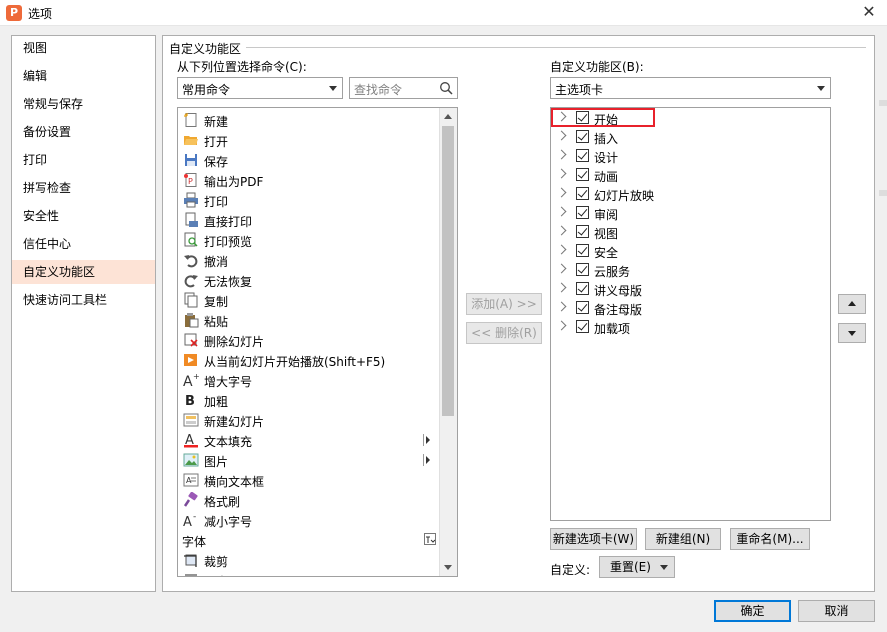 Image resolution: width=887 pixels, height=632 pixels. Describe the element at coordinates (309, 340) in the screenshot. I see `command-list-item: 删除幻灯片` at that location.